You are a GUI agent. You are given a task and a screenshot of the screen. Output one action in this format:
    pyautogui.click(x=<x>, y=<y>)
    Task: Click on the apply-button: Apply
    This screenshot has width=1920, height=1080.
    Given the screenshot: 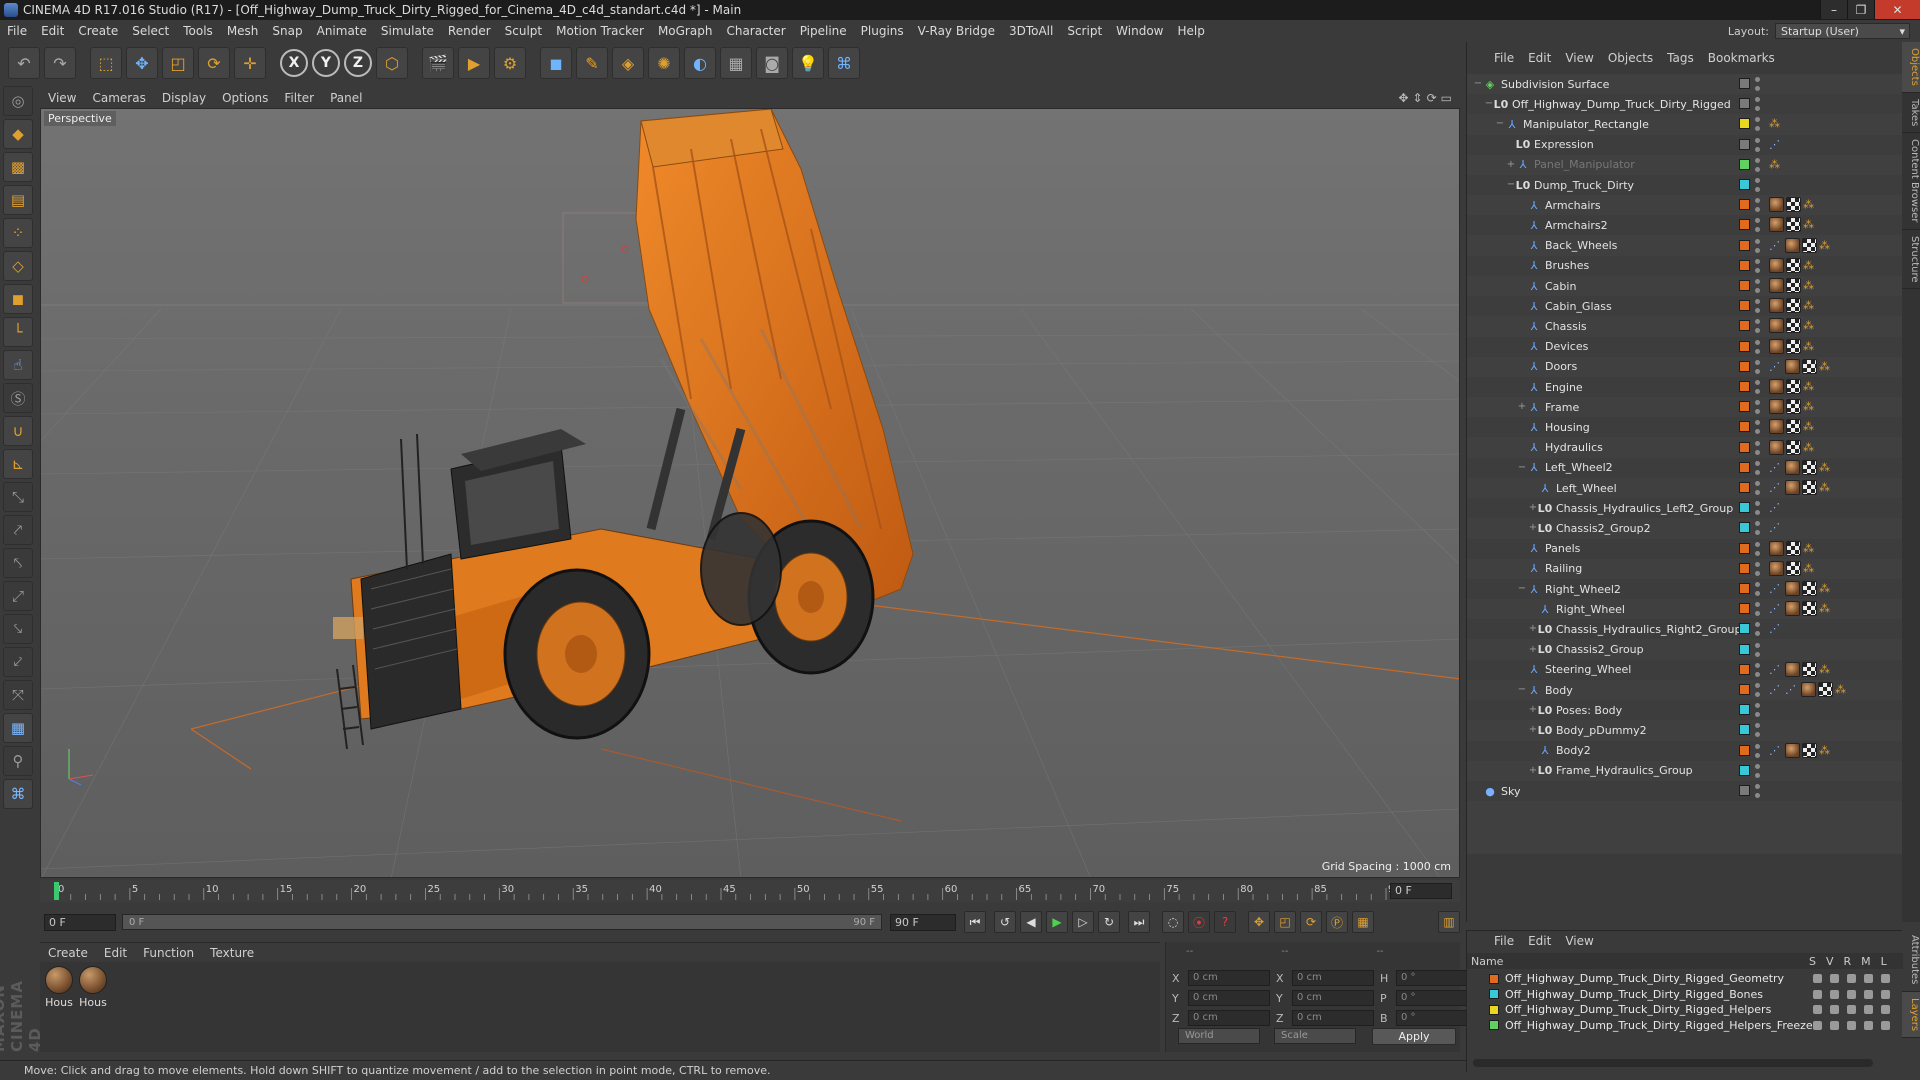 What is the action you would take?
    pyautogui.click(x=1414, y=1036)
    